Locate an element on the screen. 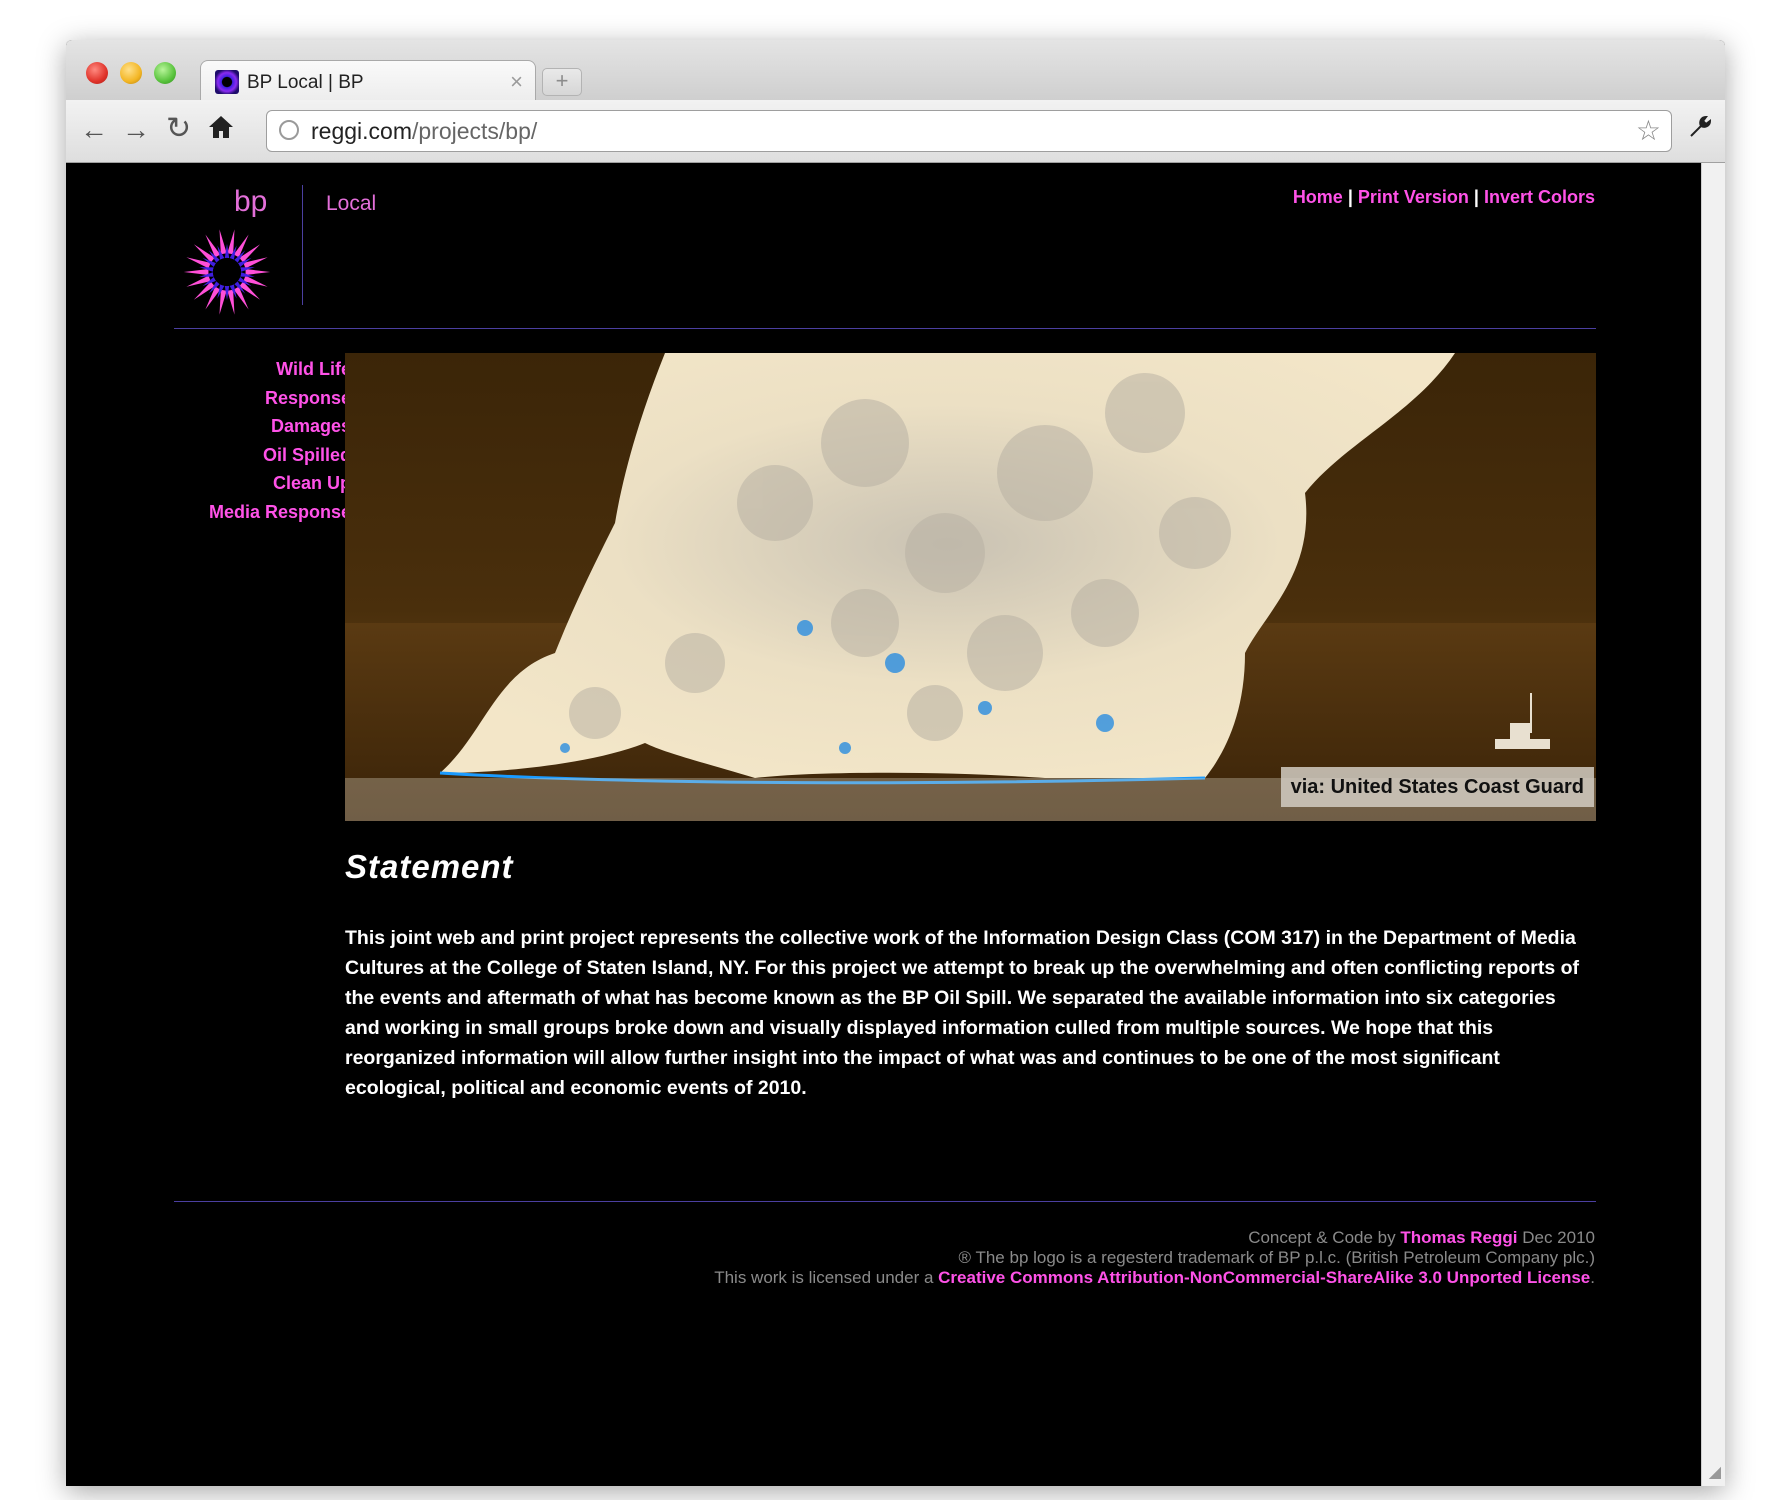 This screenshot has height=1500, width=1790. reload-icon: ↻ is located at coordinates (178, 128).